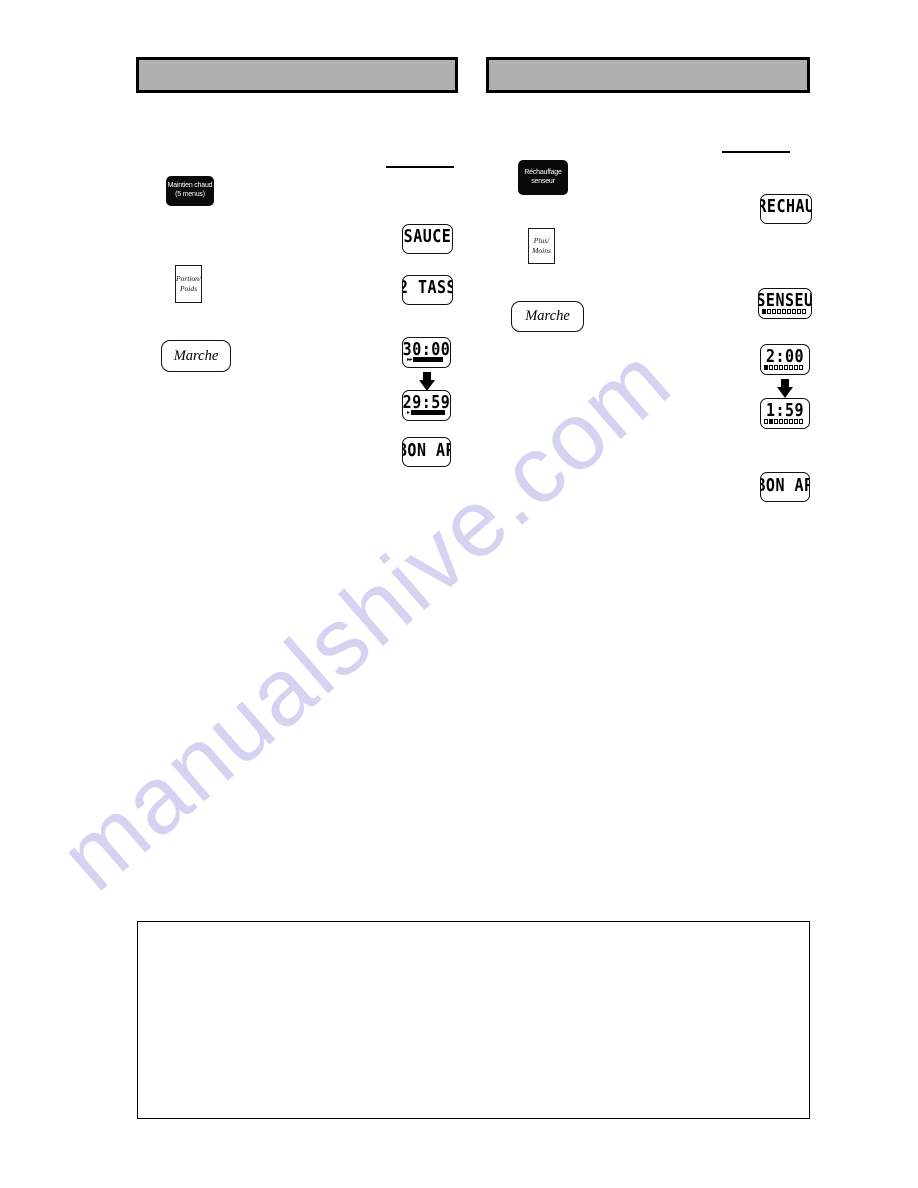 Image resolution: width=918 pixels, height=1188 pixels. I want to click on progress-bar-timer-running-left: ▸, so click(427, 412).